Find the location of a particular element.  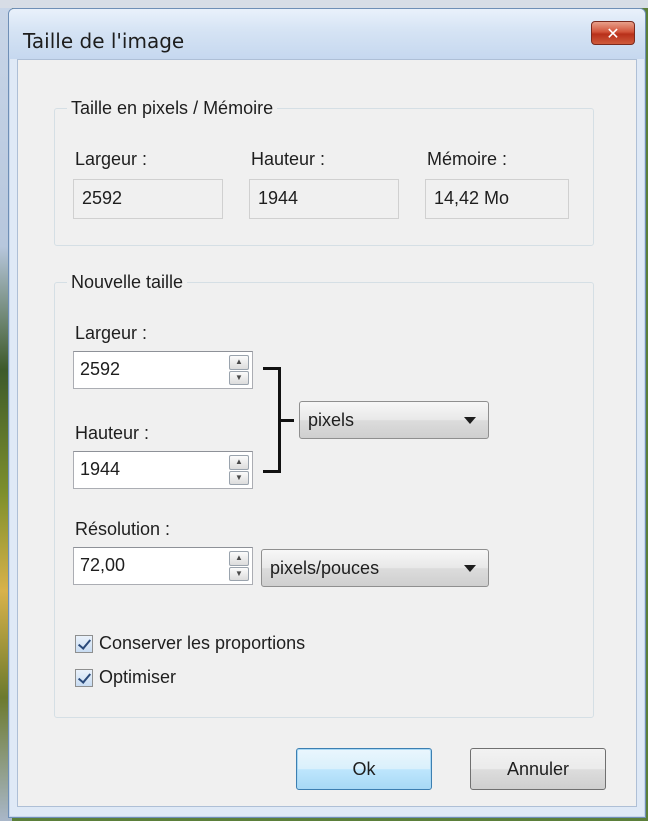

new-width-label: Largeur : is located at coordinates (111, 333).